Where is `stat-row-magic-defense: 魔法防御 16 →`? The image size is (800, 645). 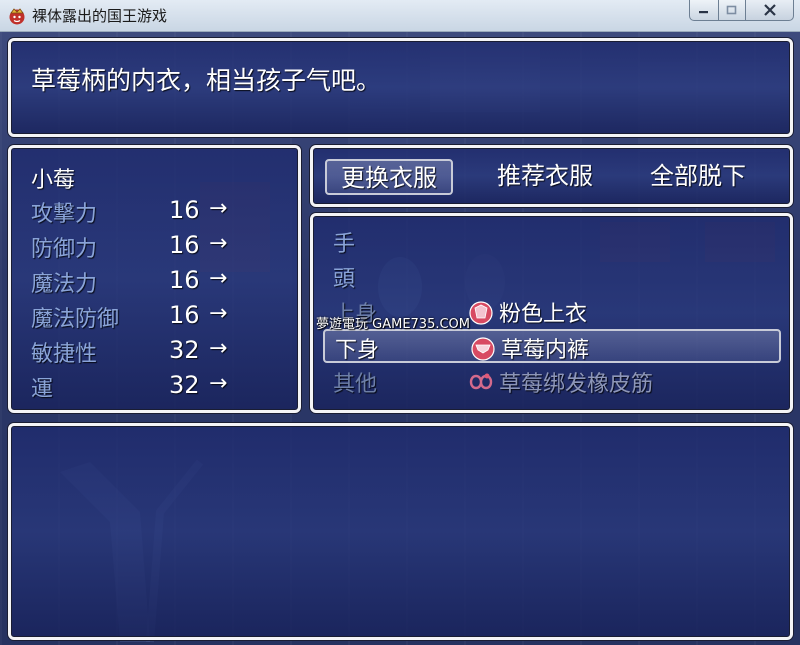 stat-row-magic-defense: 魔法防御 16 → is located at coordinates (156, 317).